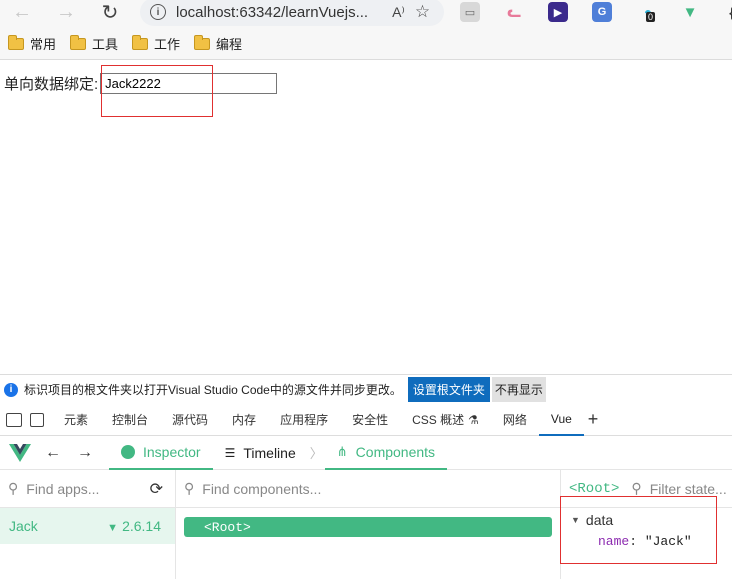 This screenshot has height=579, width=732. I want to click on app-item: Jack ▼ 2.6.14, so click(87, 526).